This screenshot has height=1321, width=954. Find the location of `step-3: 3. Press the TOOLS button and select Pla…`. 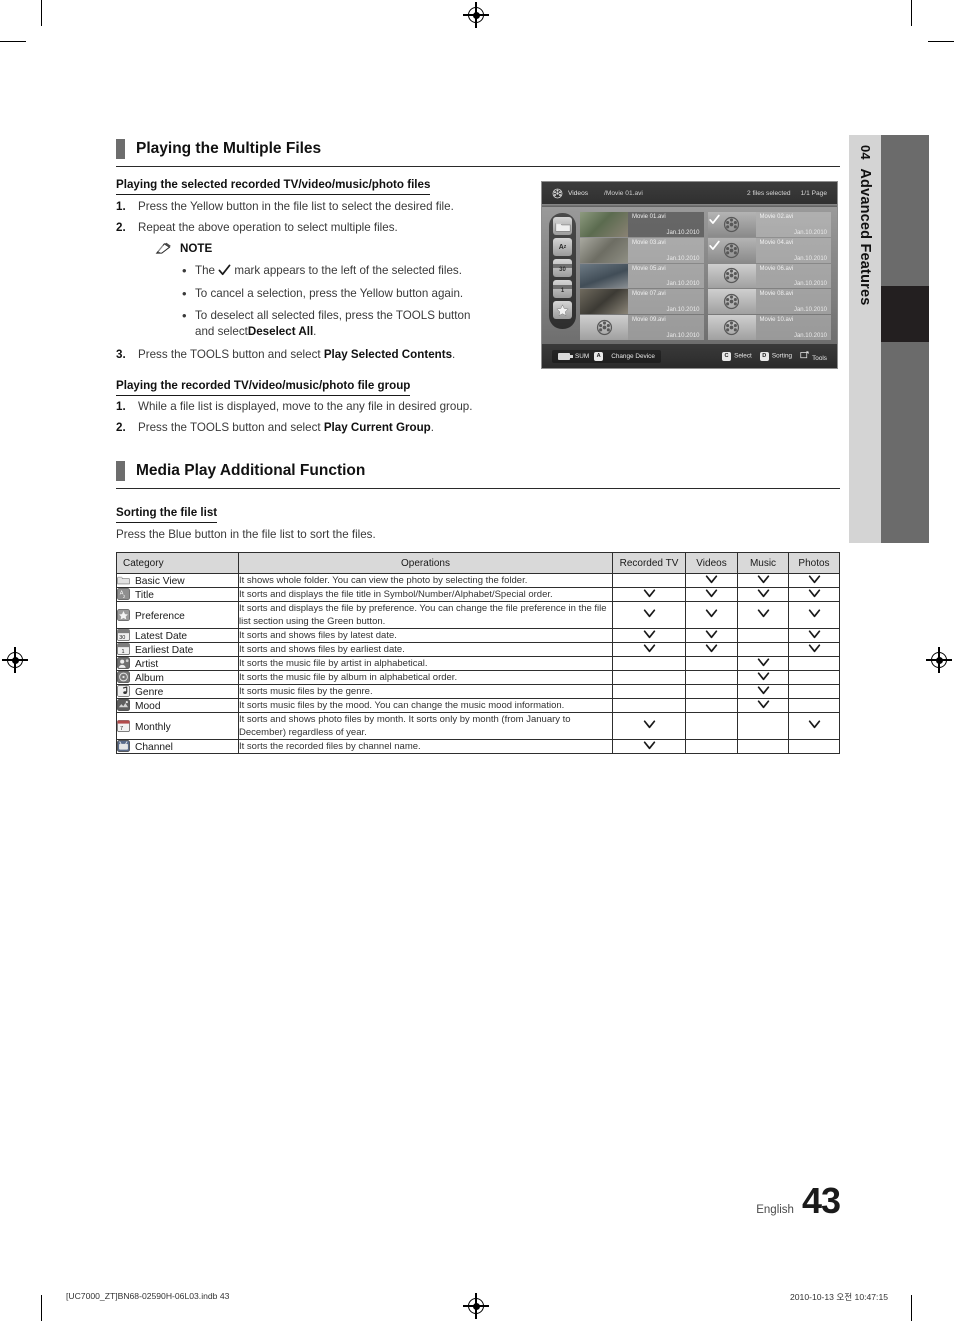

step-3: 3. Press the TOOLS button and select Pla… is located at coordinates (285, 354).